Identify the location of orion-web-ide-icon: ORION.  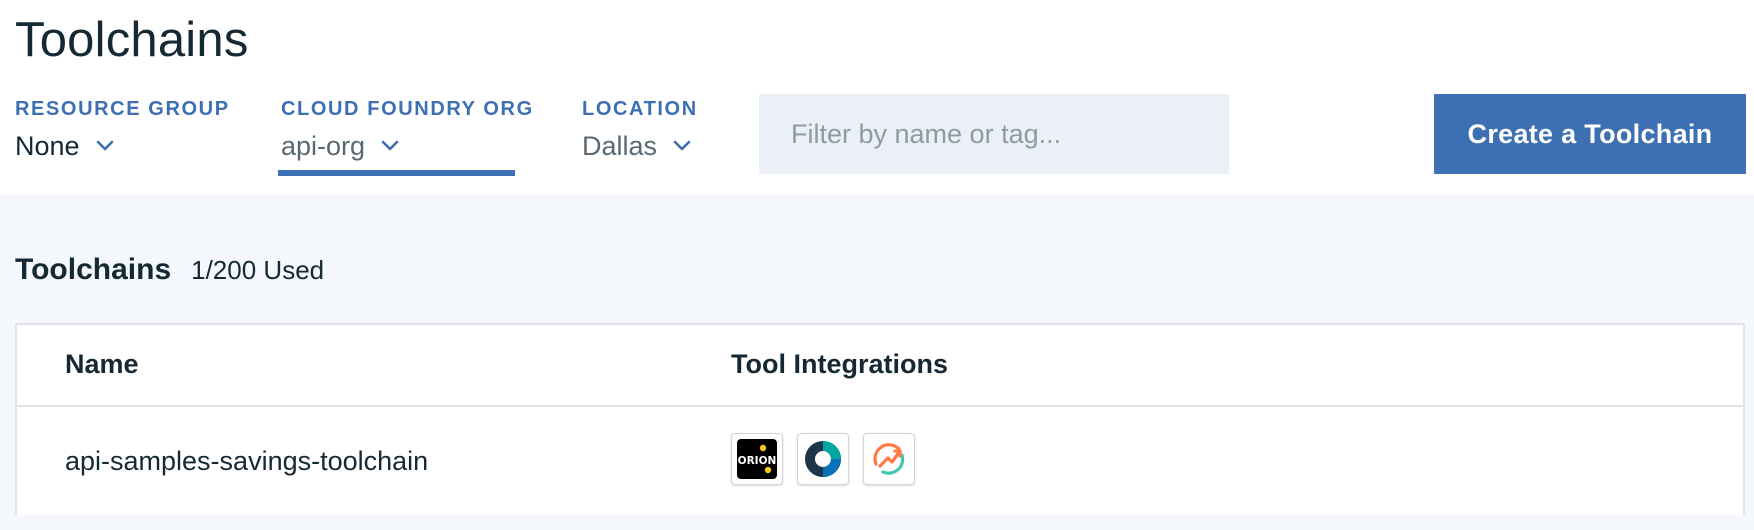
(757, 459).